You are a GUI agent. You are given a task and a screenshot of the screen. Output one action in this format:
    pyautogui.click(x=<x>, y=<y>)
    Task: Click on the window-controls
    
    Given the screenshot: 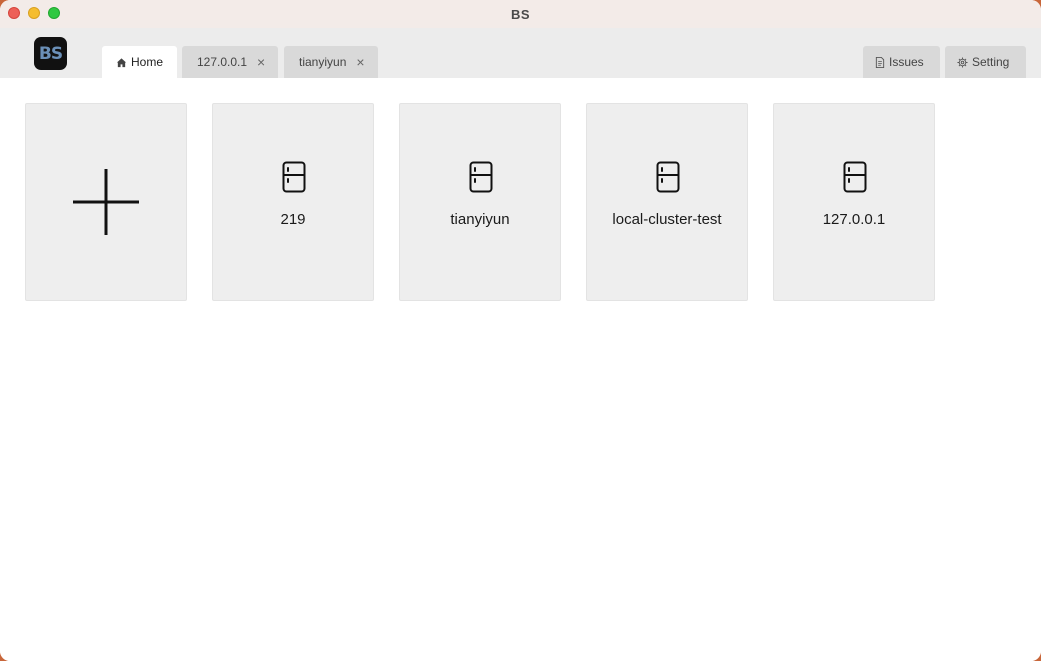 What is the action you would take?
    pyautogui.click(x=34, y=13)
    